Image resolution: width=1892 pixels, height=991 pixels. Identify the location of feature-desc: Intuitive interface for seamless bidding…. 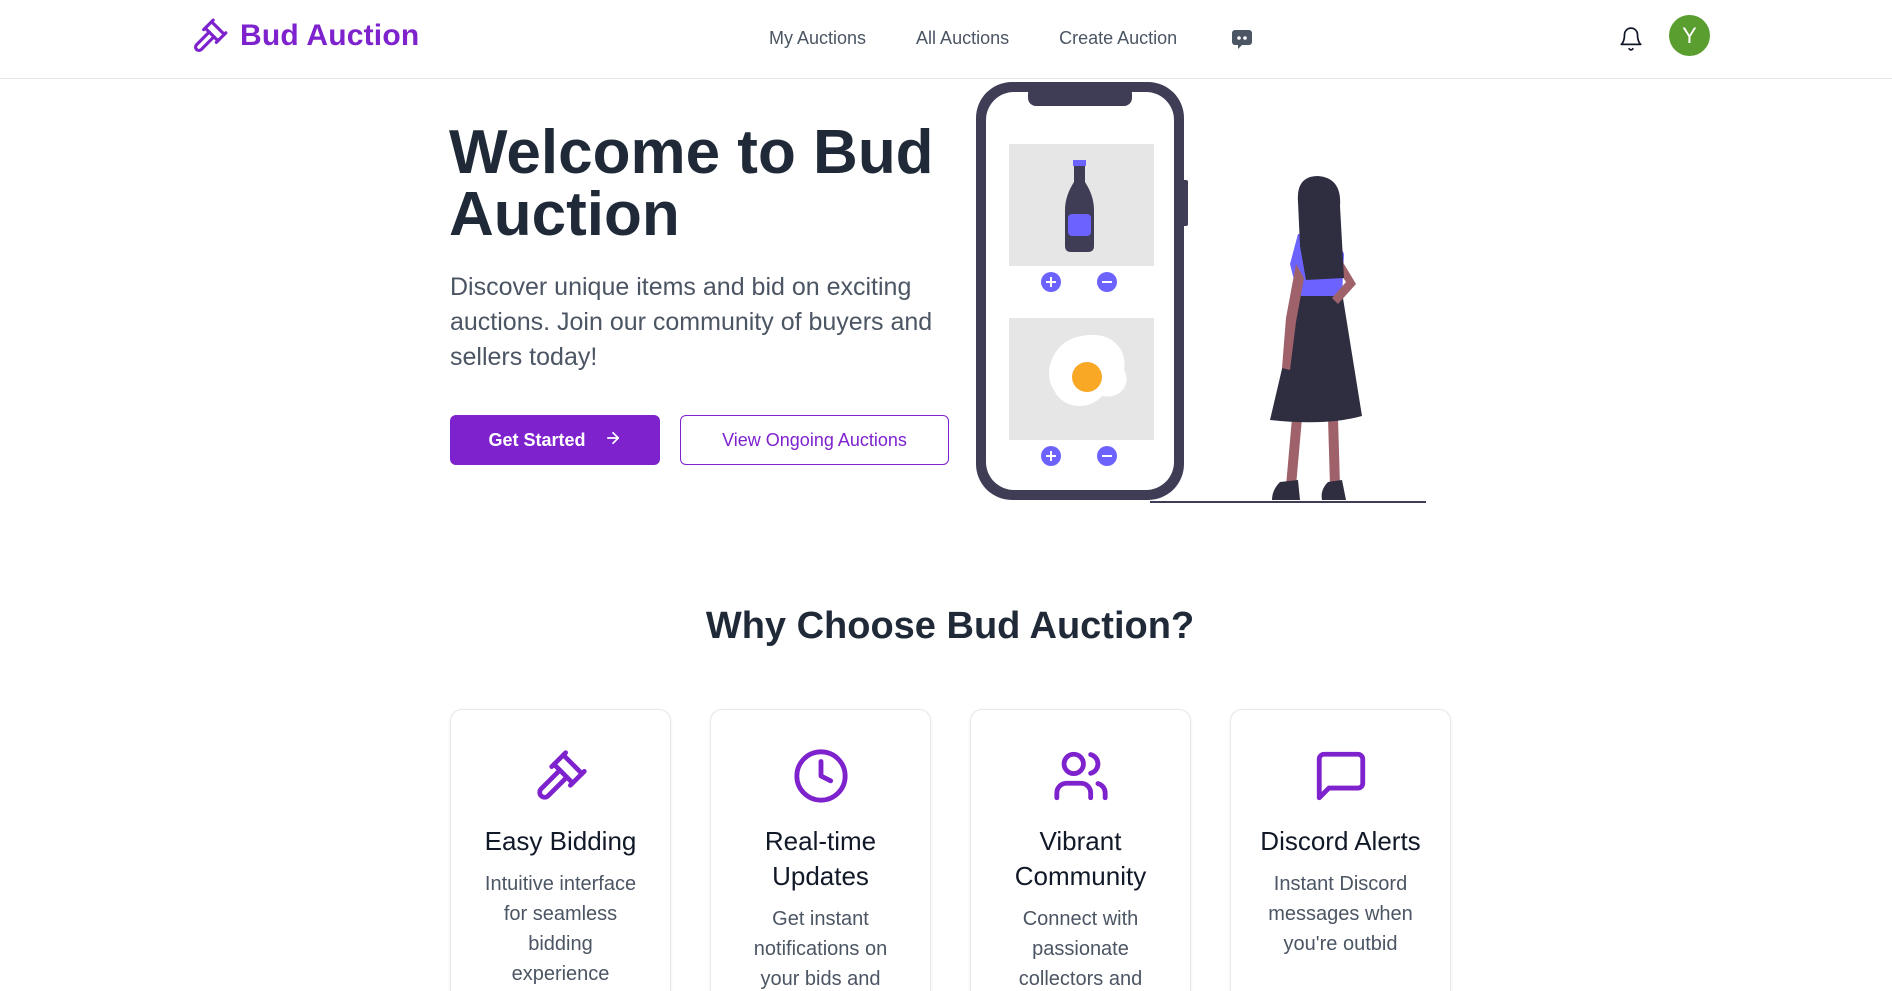
(560, 929).